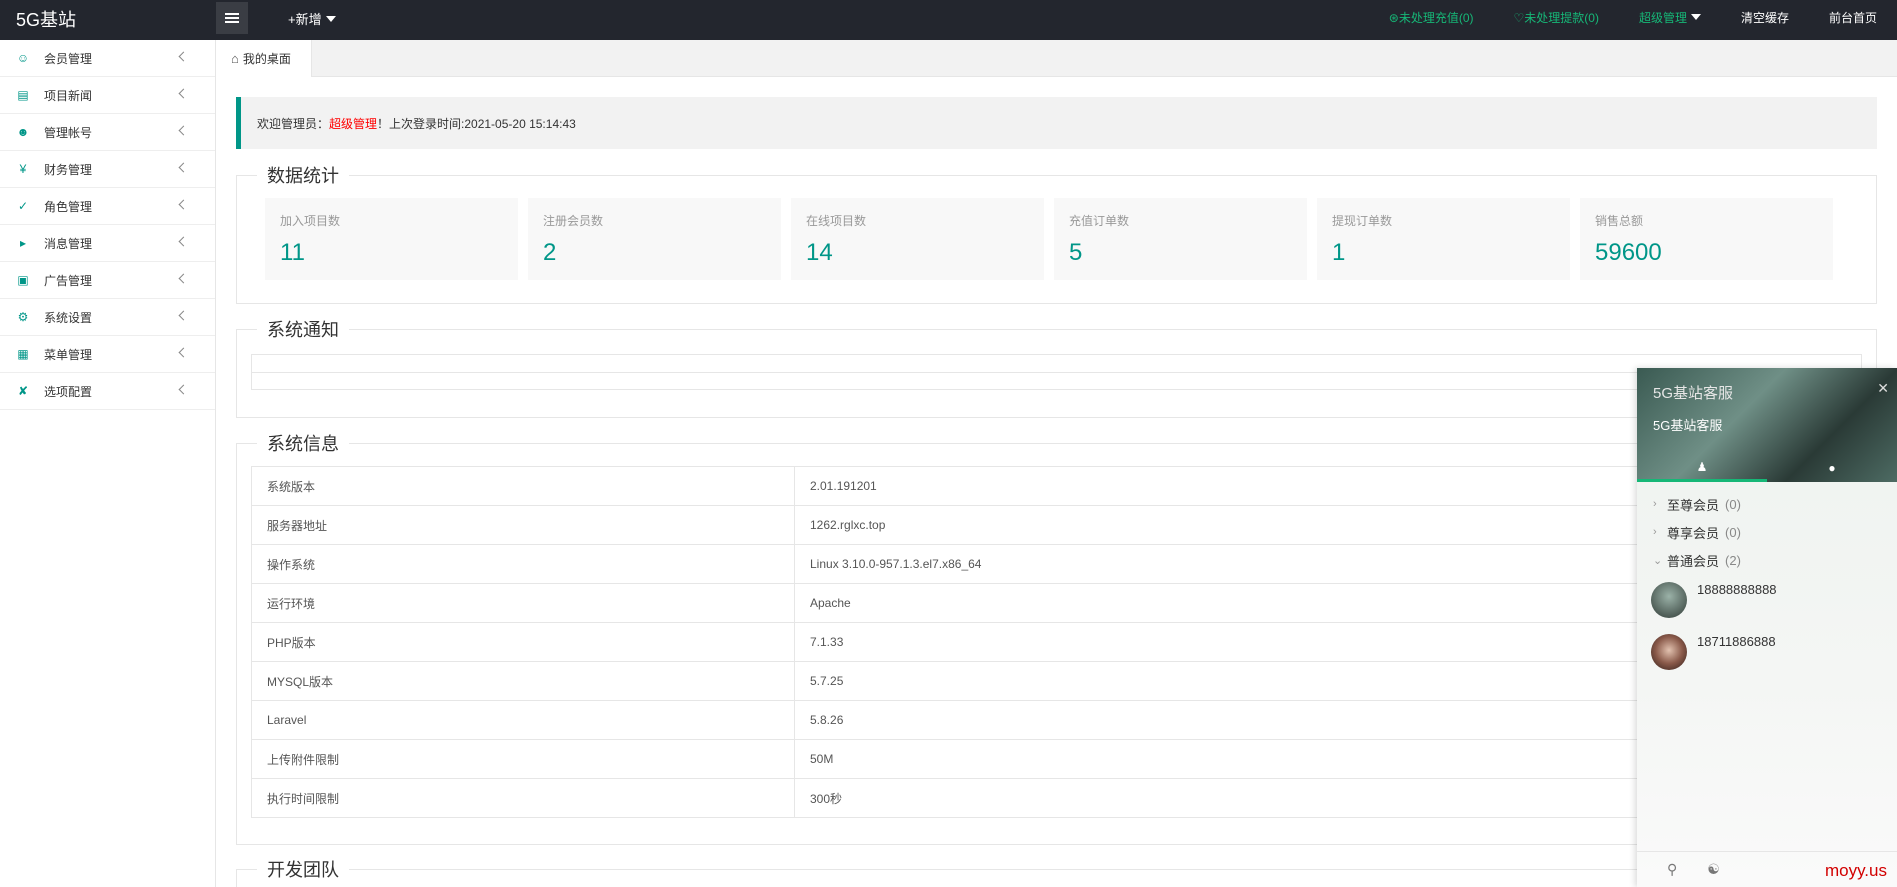  I want to click on group-name: 至尊会员, so click(1693, 505).